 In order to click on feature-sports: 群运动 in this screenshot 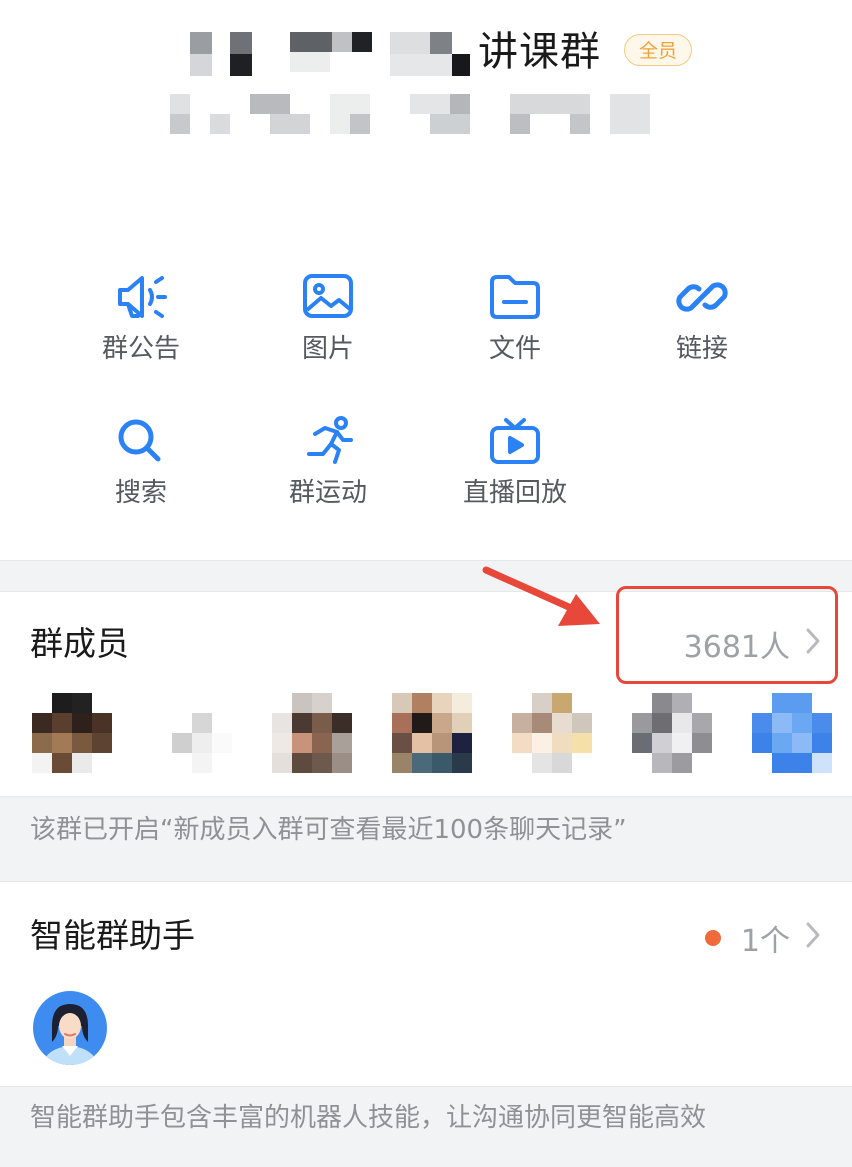, I will do `click(328, 463)`.